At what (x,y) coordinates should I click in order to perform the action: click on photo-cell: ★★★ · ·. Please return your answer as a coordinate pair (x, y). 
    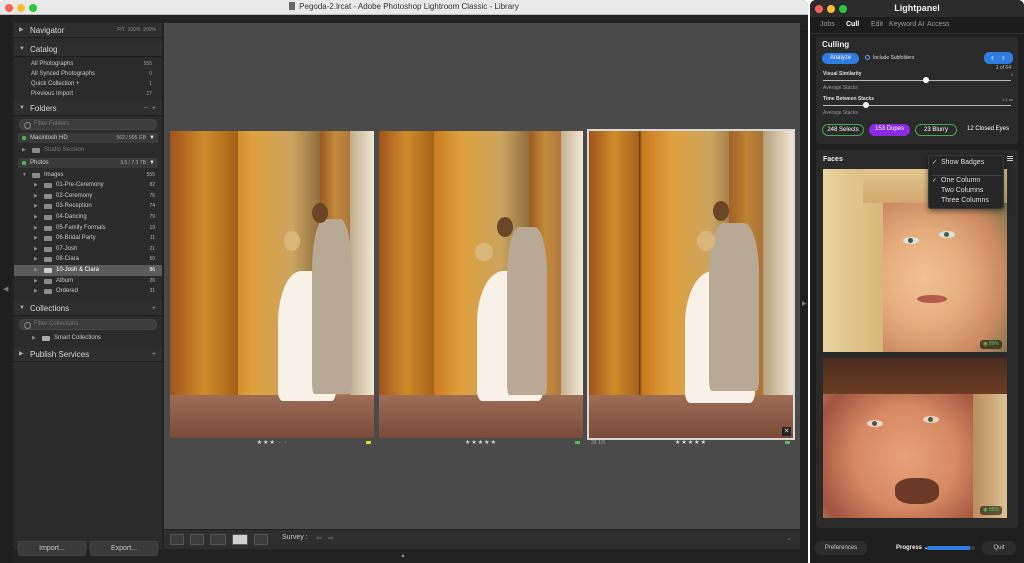
    Looking at the image, I should click on (272, 288).